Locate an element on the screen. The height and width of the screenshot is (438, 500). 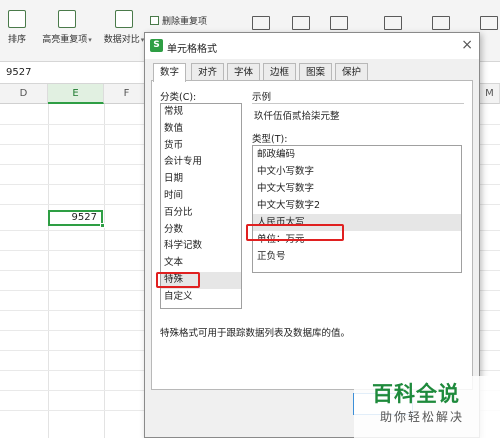
tab-number: 数字 is located at coordinates (170, 72).